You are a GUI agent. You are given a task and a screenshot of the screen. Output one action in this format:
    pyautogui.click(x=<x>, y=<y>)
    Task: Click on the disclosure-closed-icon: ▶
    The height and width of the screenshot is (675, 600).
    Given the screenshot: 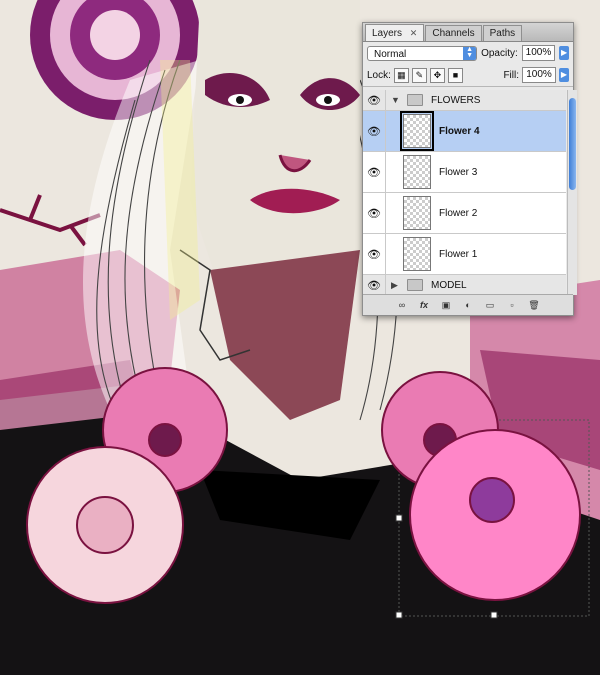 What is the action you would take?
    pyautogui.click(x=396, y=285)
    